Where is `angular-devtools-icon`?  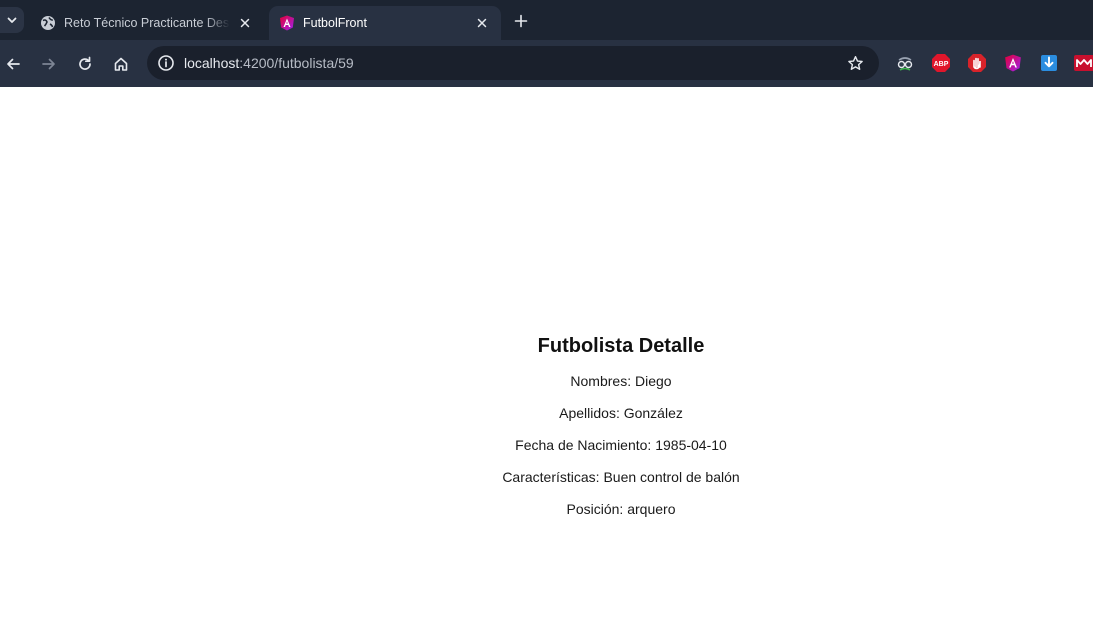
angular-devtools-icon is located at coordinates (1013, 63).